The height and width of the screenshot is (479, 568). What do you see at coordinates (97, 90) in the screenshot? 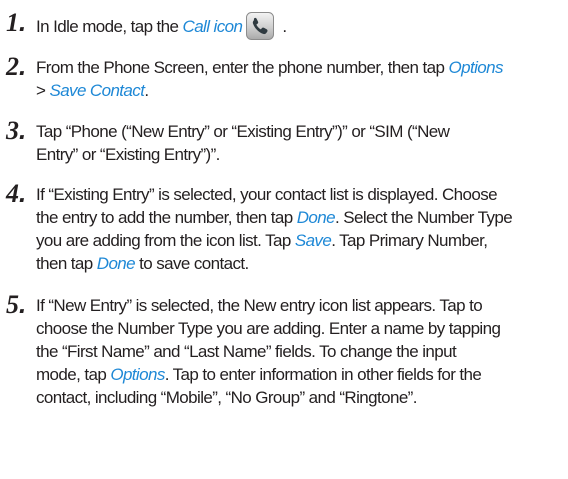
I see `save-contact-link: Save Contact` at bounding box center [97, 90].